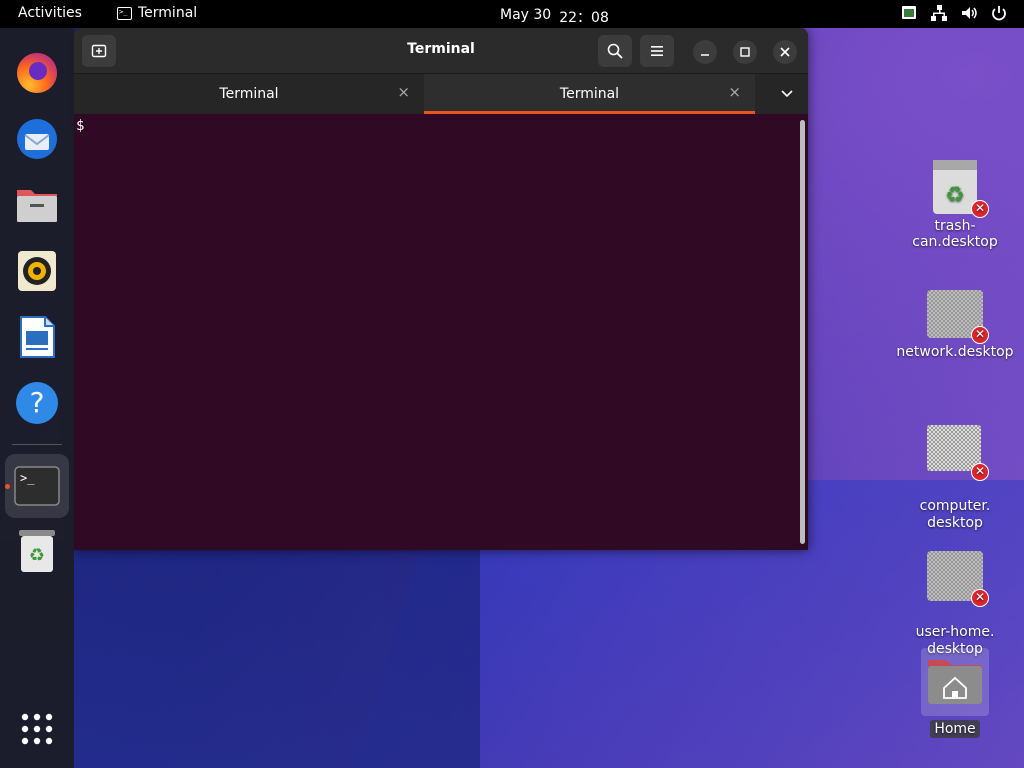 Image resolution: width=1024 pixels, height=768 pixels. What do you see at coordinates (526, 15) in the screenshot?
I see `clock-date: May 30` at bounding box center [526, 15].